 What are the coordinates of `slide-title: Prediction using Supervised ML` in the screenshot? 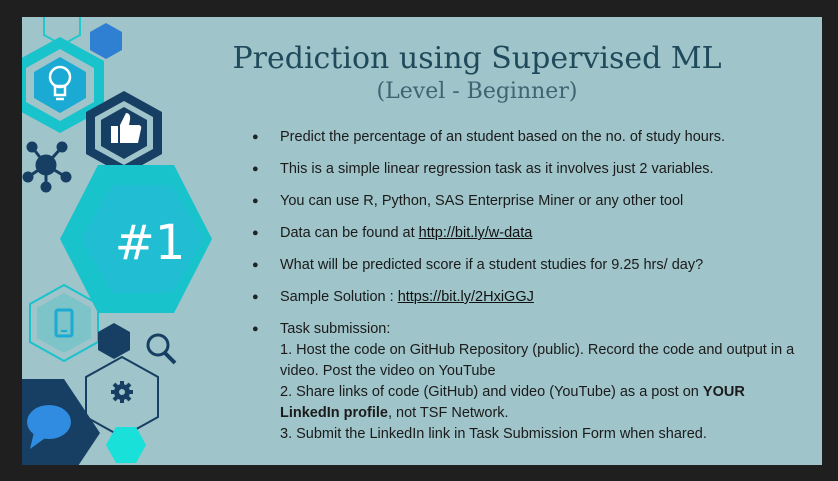 It's located at (477, 58).